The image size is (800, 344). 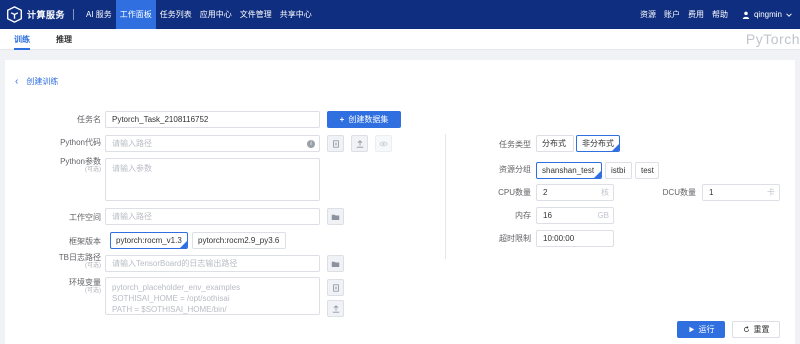 What do you see at coordinates (368, 119) in the screenshot?
I see `create-dataset-label: 创建数据集` at bounding box center [368, 119].